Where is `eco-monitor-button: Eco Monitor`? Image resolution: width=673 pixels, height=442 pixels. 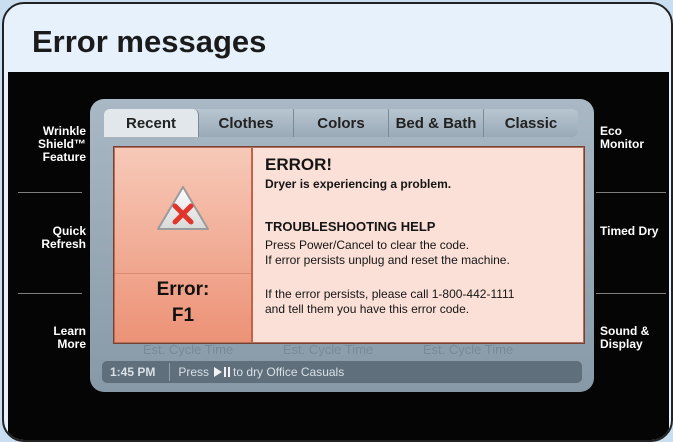 eco-monitor-button: Eco Monitor is located at coordinates (634, 138).